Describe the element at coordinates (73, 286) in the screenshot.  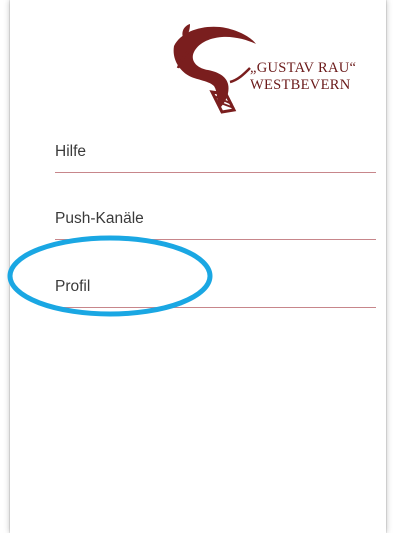
I see `menu-item-label: Profil` at that location.